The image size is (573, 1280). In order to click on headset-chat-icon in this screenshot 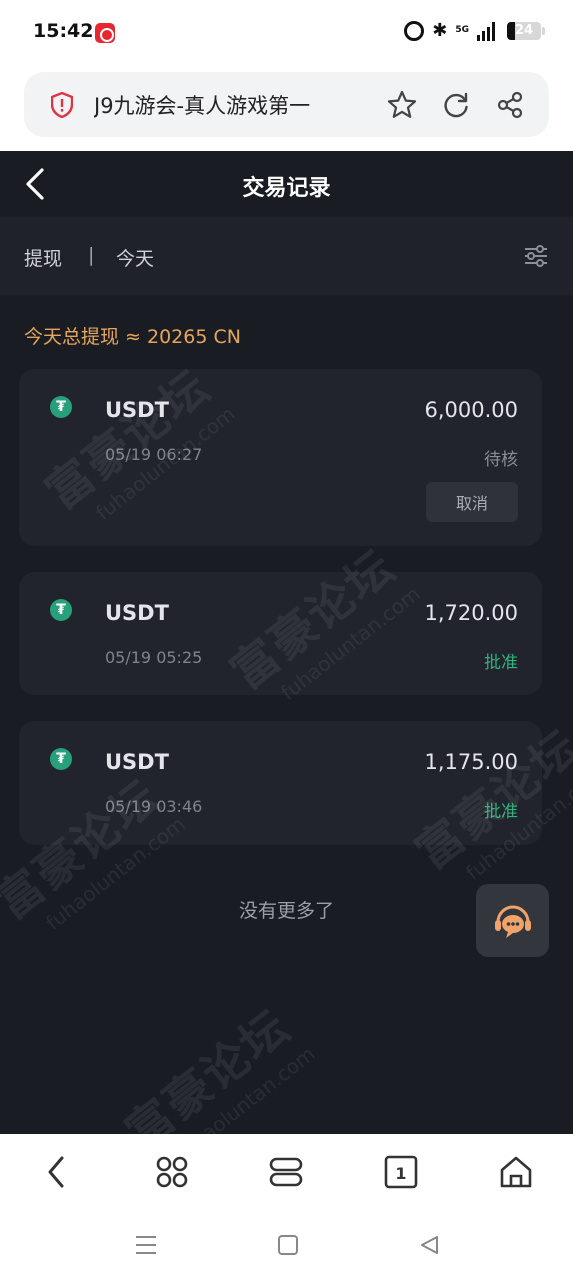, I will do `click(512, 921)`.